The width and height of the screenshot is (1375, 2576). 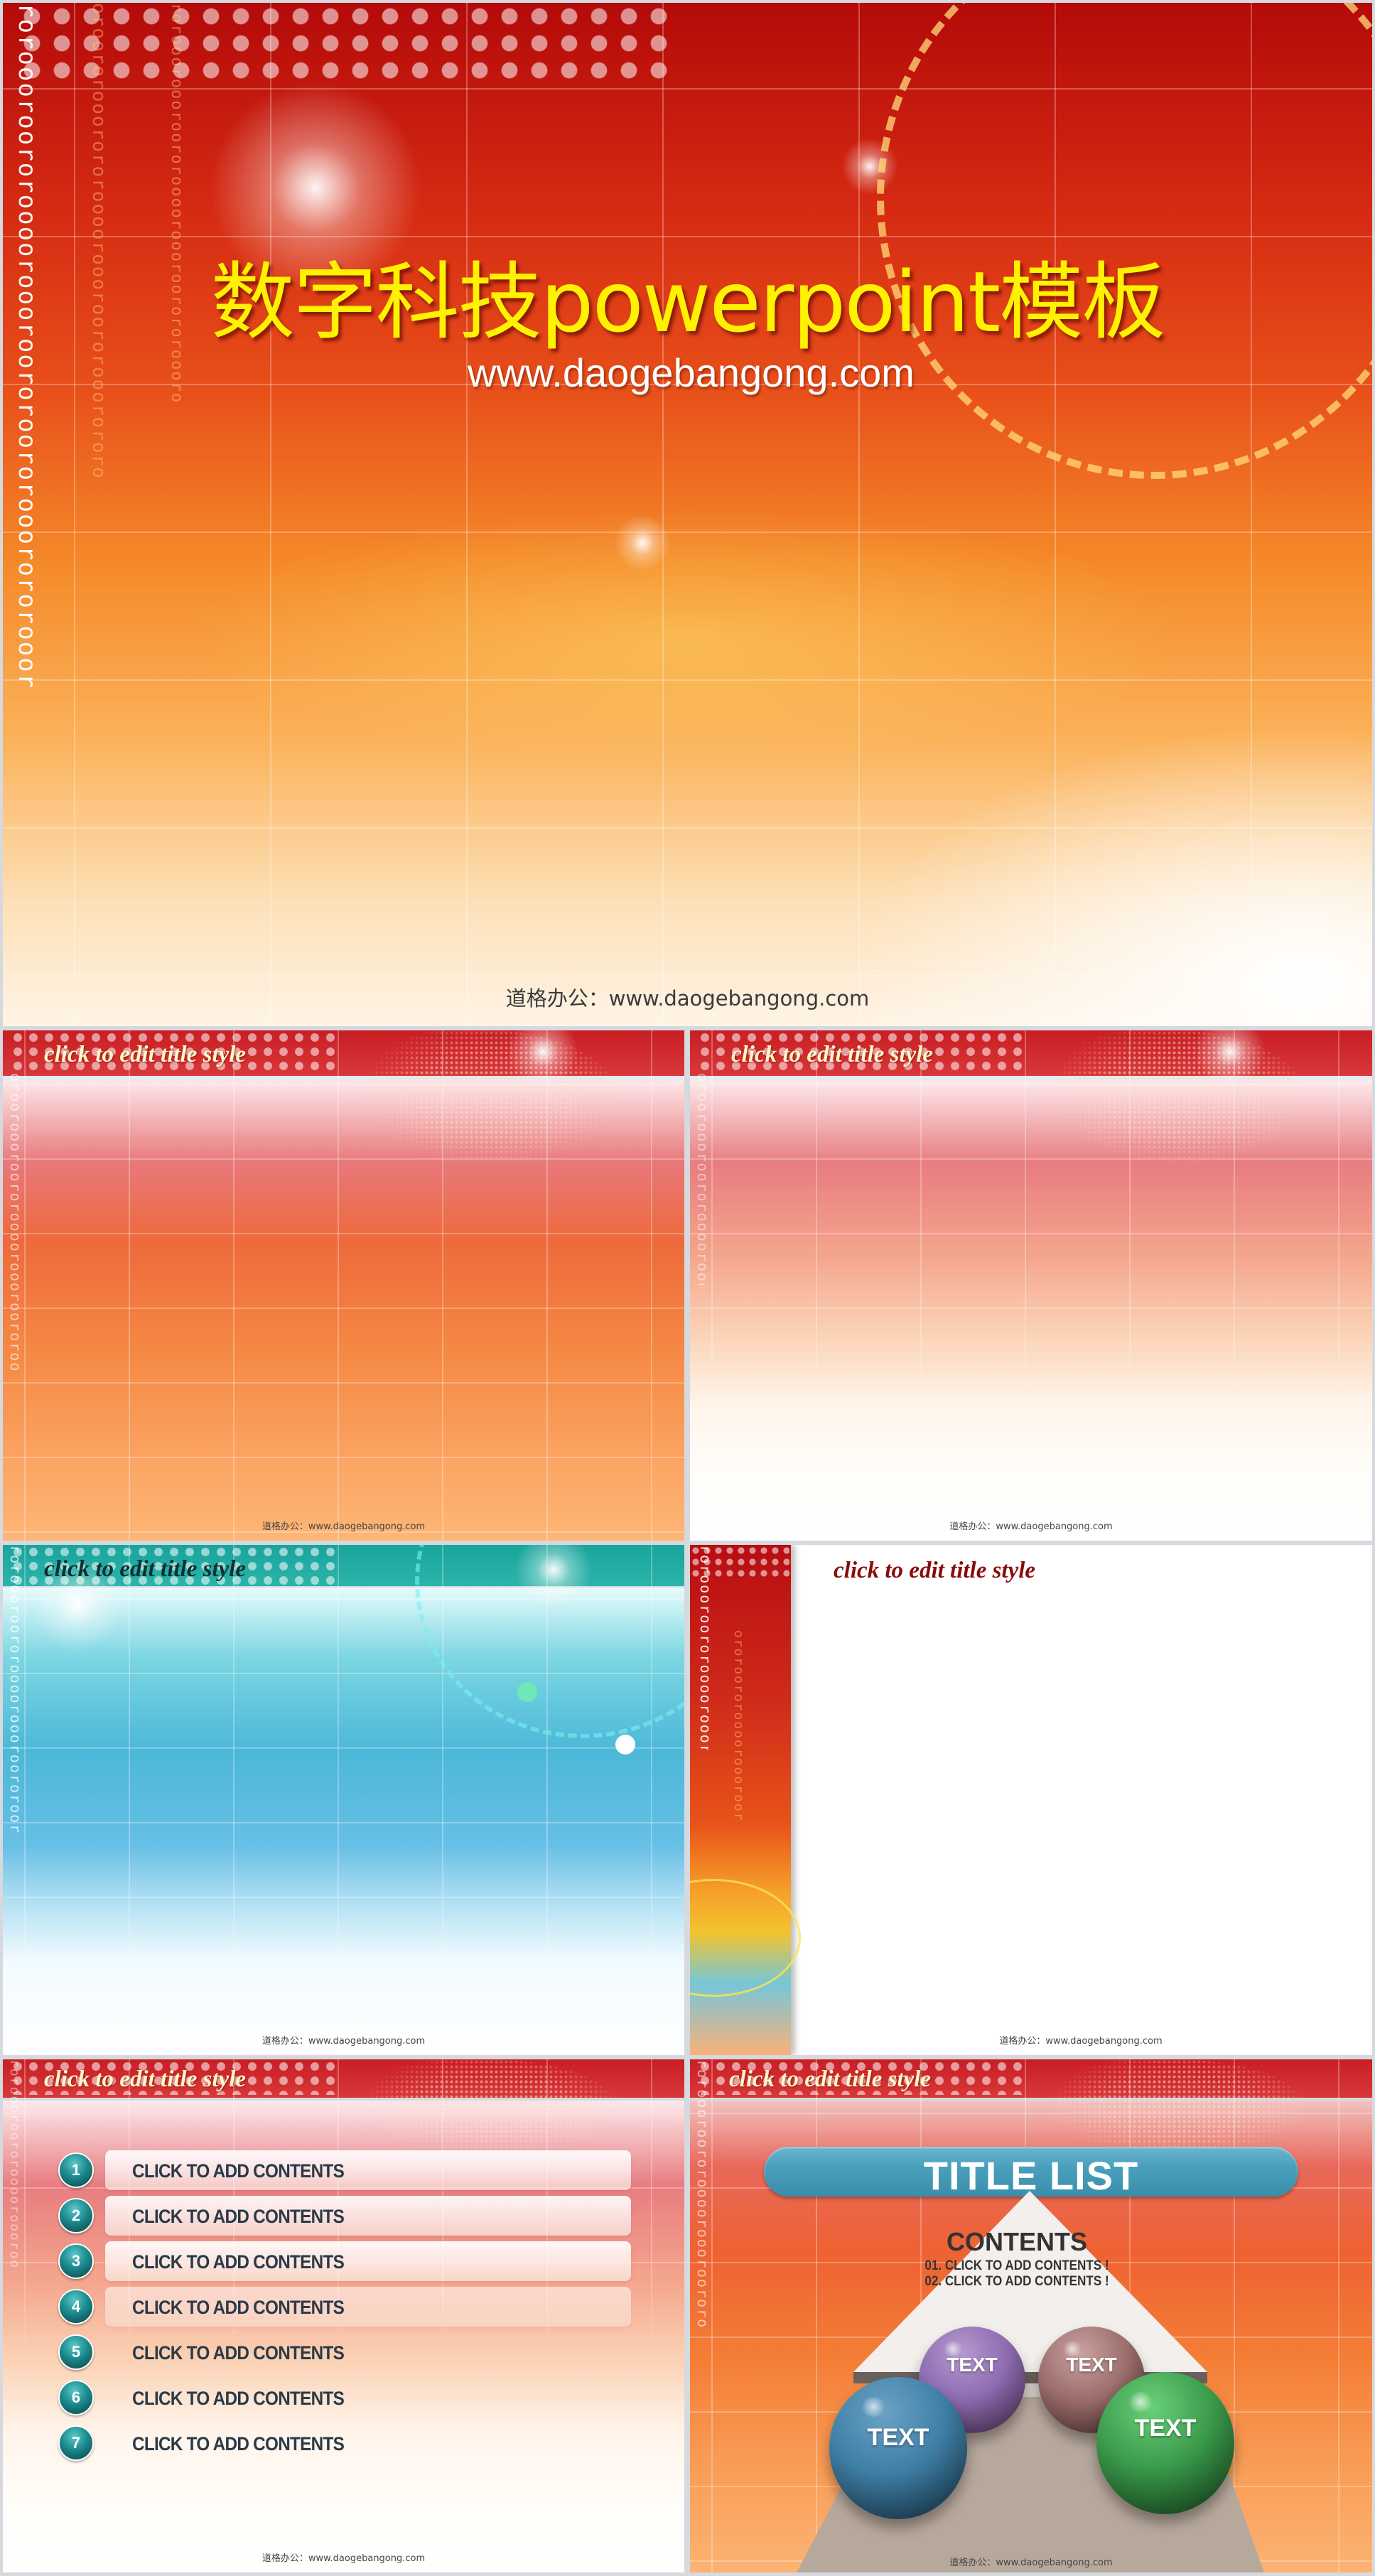 I want to click on sphere-green: TEXT, so click(x=1165, y=2443).